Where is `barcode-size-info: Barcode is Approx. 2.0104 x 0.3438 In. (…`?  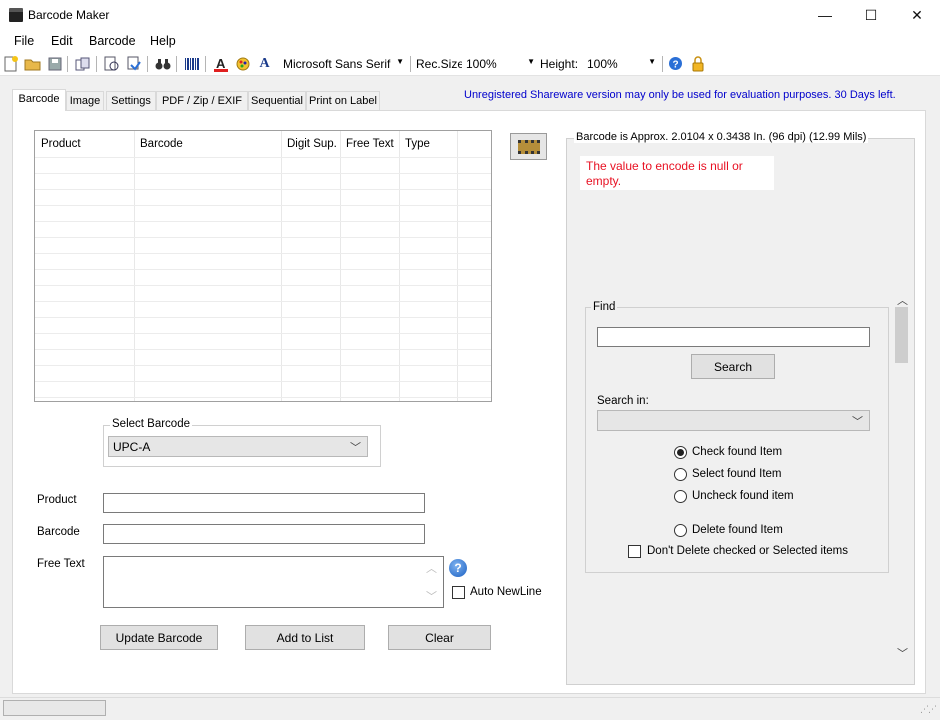
barcode-size-info: Barcode is Approx. 2.0104 x 0.3438 In. (… is located at coordinates (721, 137).